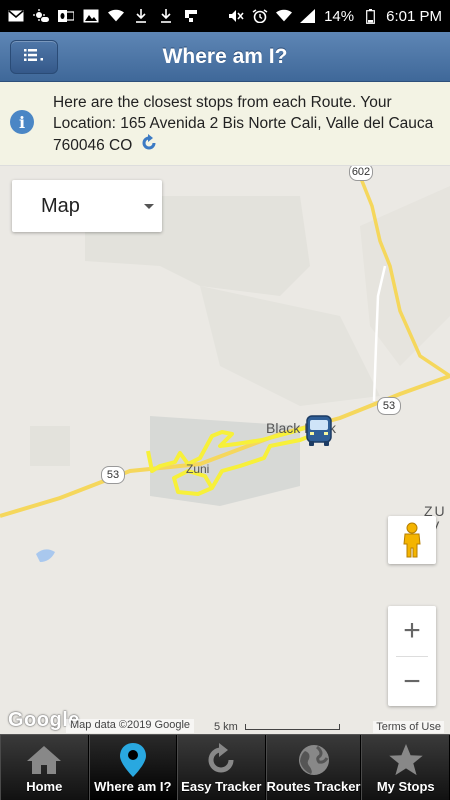 This screenshot has height=800, width=450. I want to click on nav-label-routes-tracker: Routes Tracker, so click(313, 786).